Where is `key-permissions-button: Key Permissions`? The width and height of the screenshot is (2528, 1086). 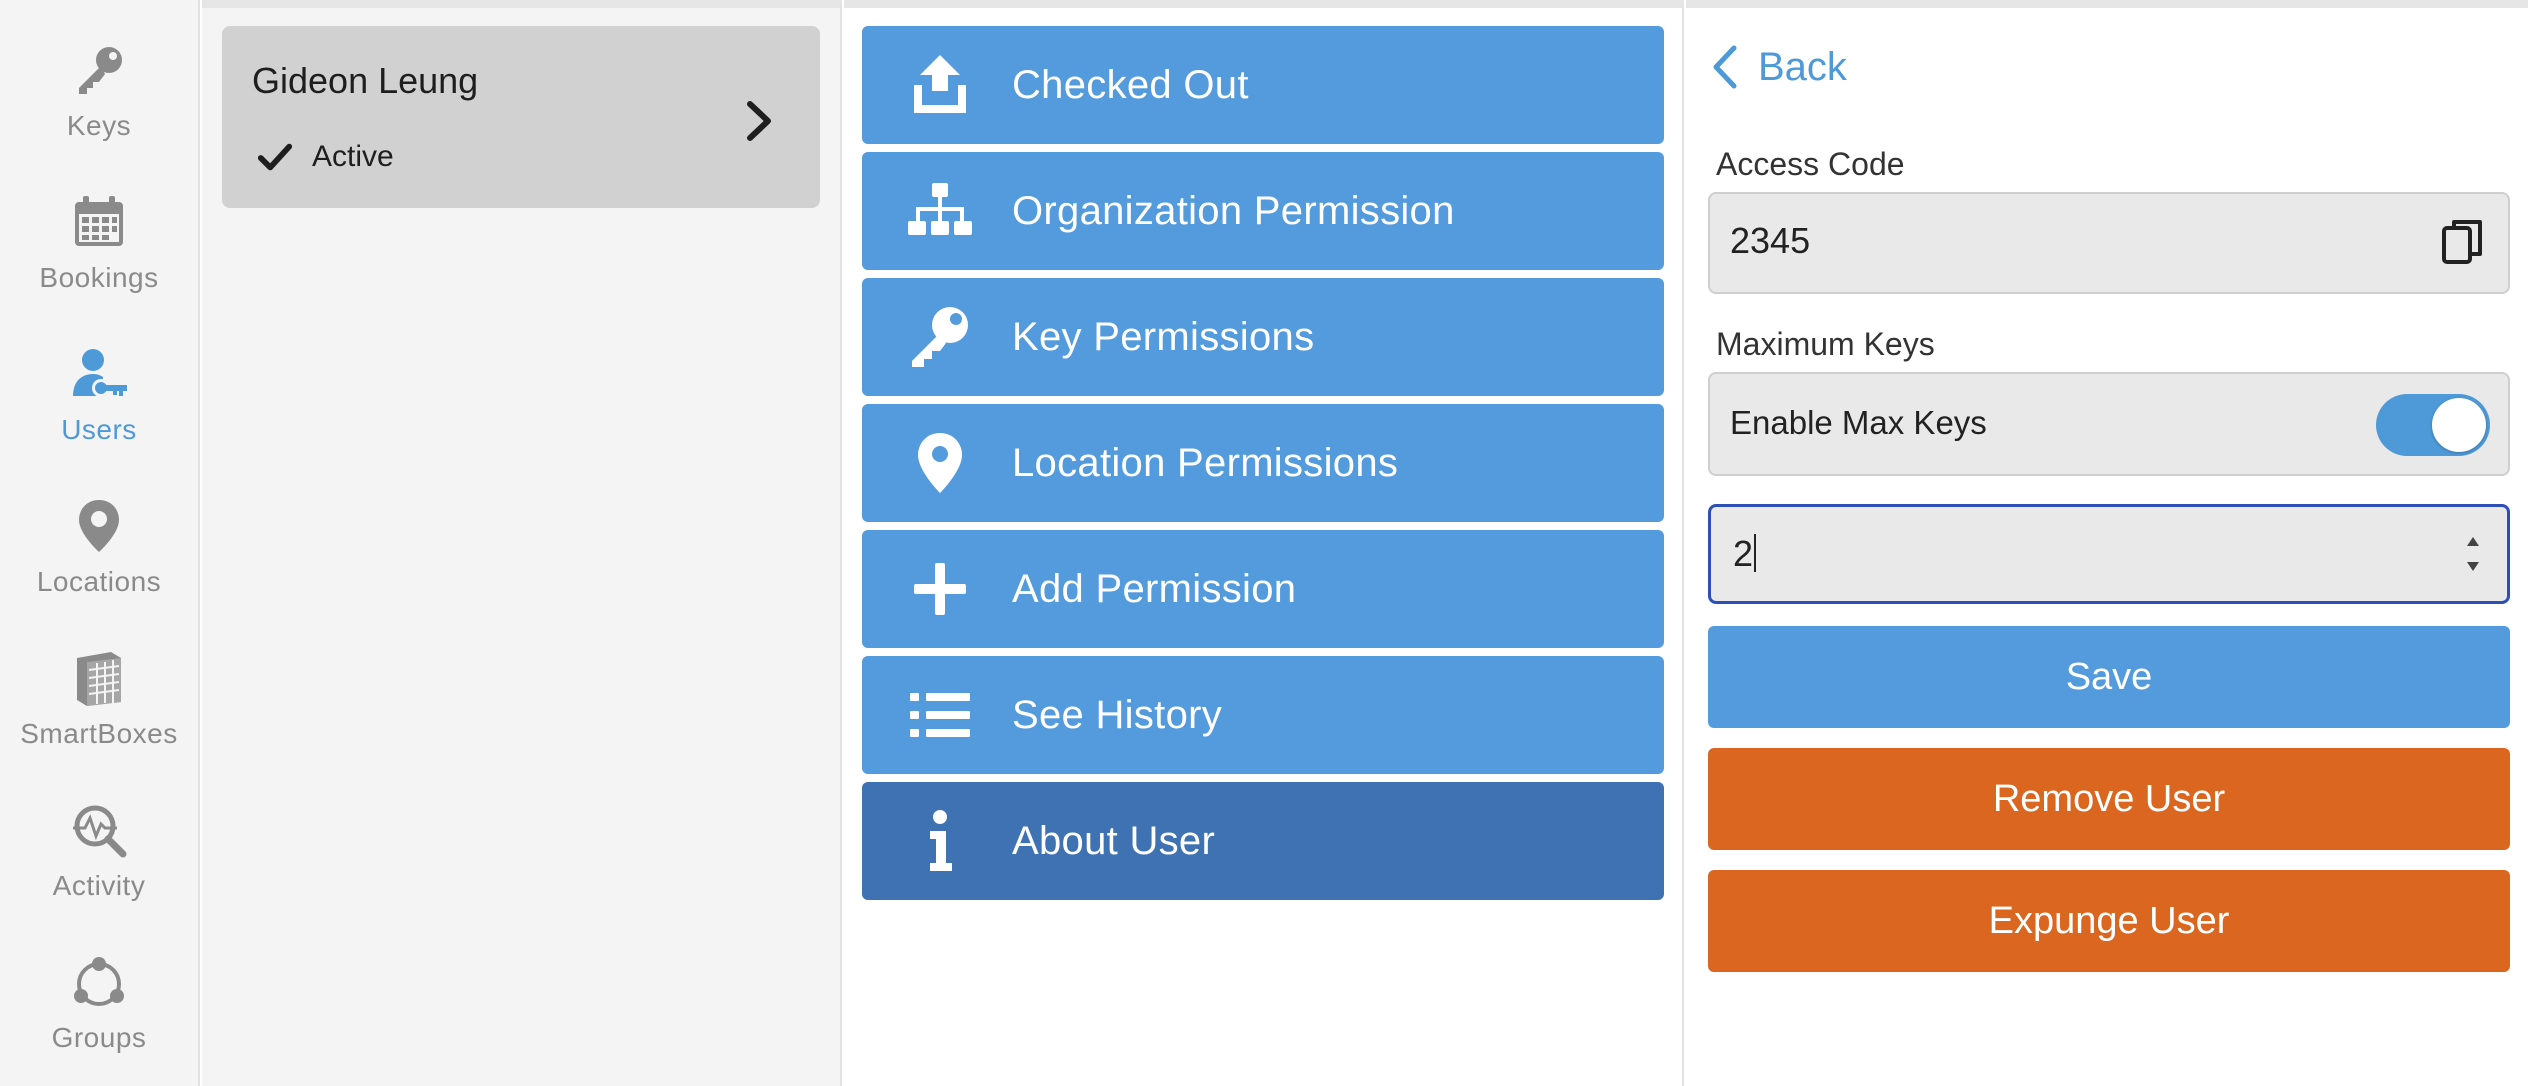
key-permissions-button: Key Permissions is located at coordinates (1263, 337).